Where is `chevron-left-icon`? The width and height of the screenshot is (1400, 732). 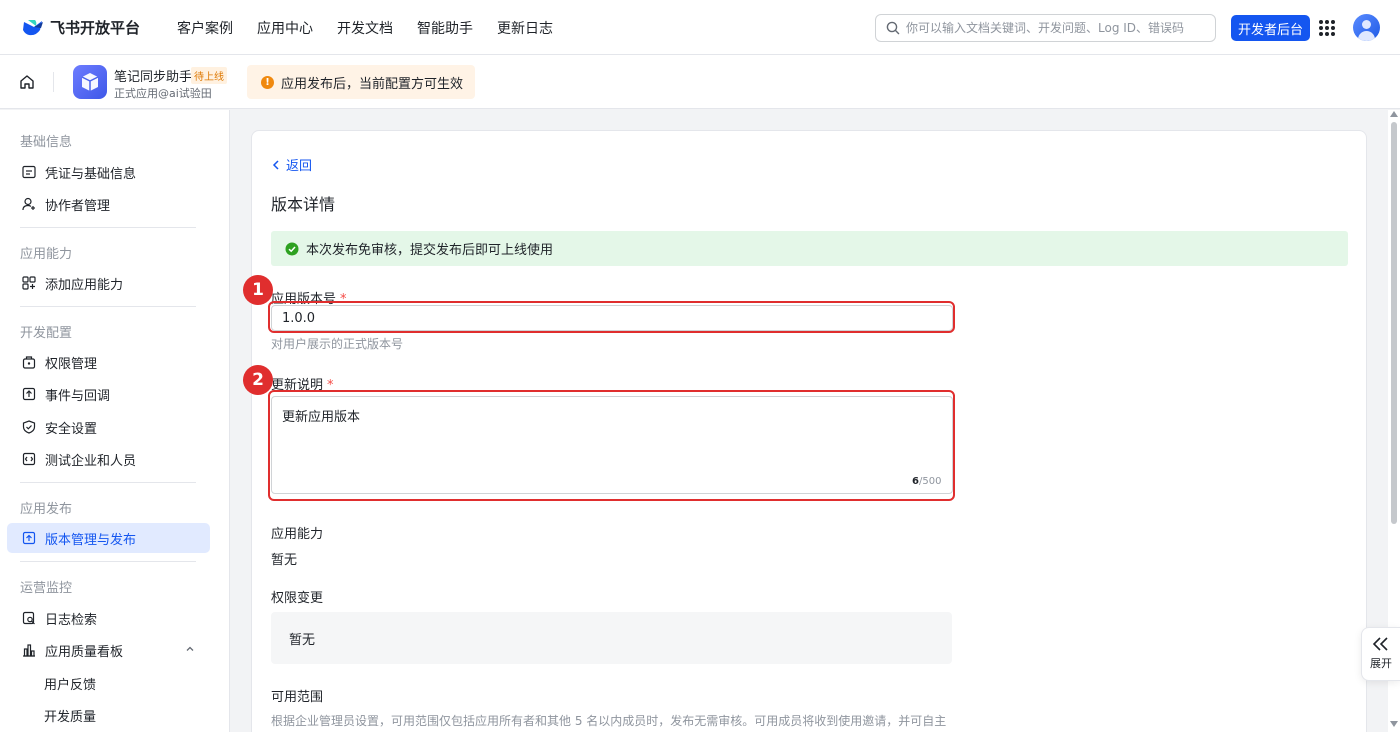
chevron-left-icon is located at coordinates (275, 164).